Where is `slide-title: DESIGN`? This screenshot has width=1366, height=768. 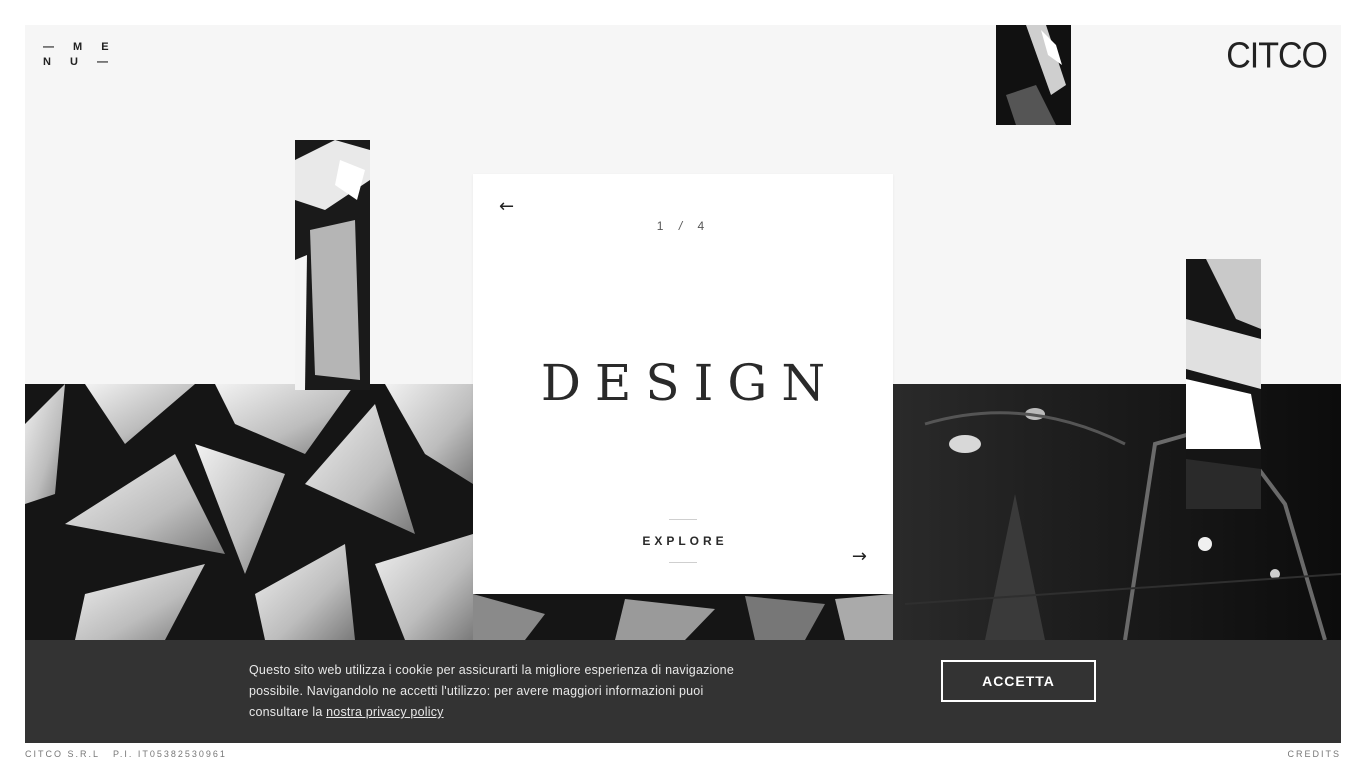 slide-title: DESIGN is located at coordinates (690, 383).